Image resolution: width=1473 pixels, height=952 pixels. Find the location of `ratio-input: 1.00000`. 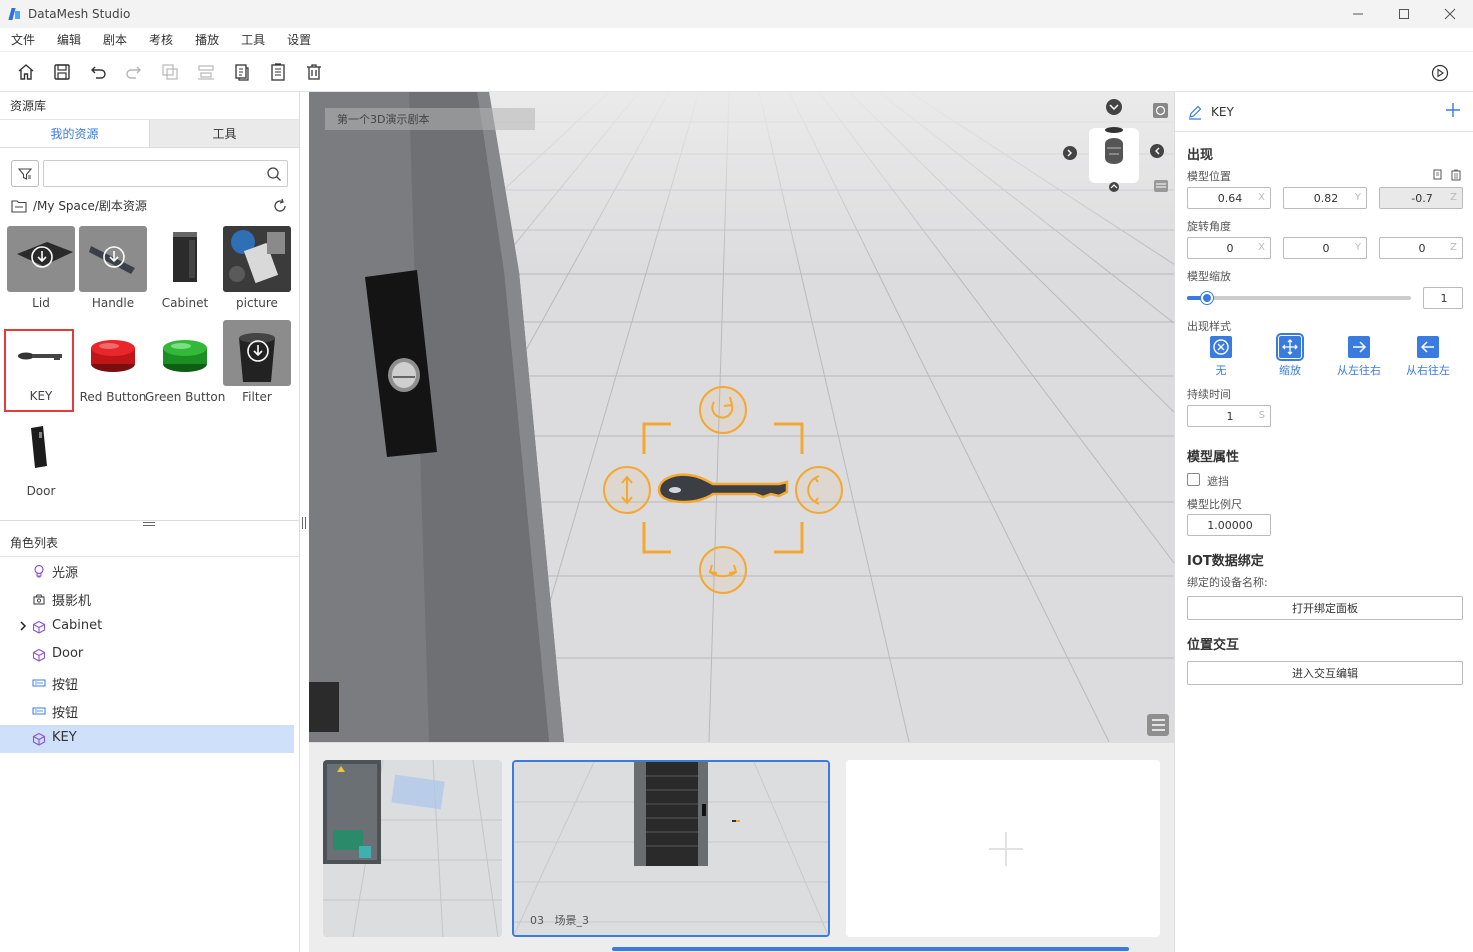

ratio-input: 1.00000 is located at coordinates (1229, 525).